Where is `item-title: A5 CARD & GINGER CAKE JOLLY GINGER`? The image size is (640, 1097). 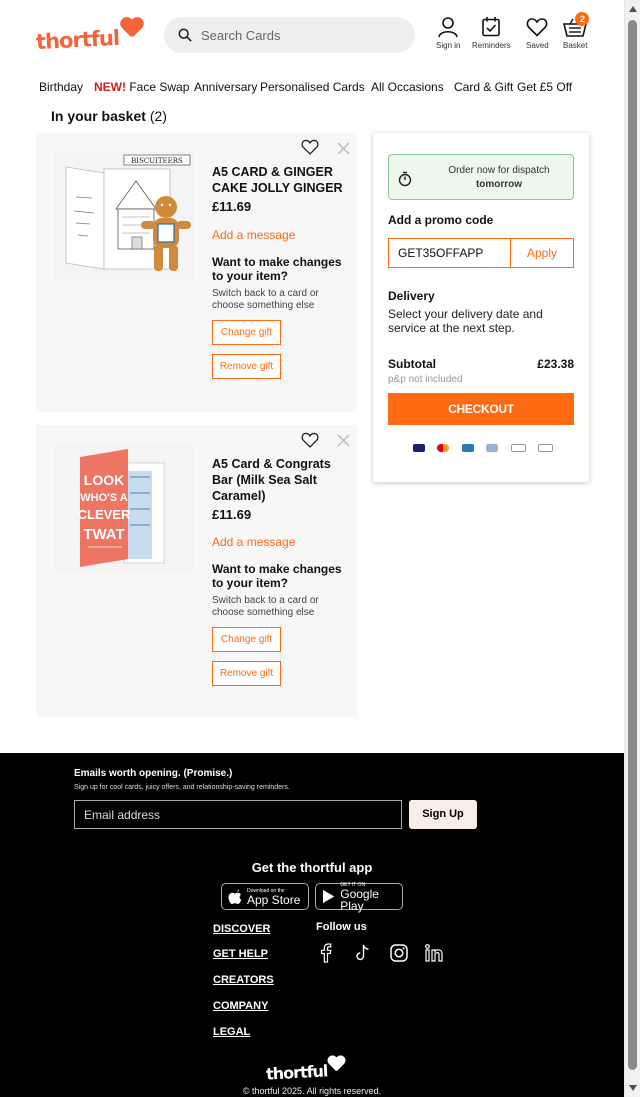
item-title: A5 CARD & GINGER CAKE JOLLY GINGER is located at coordinates (279, 180).